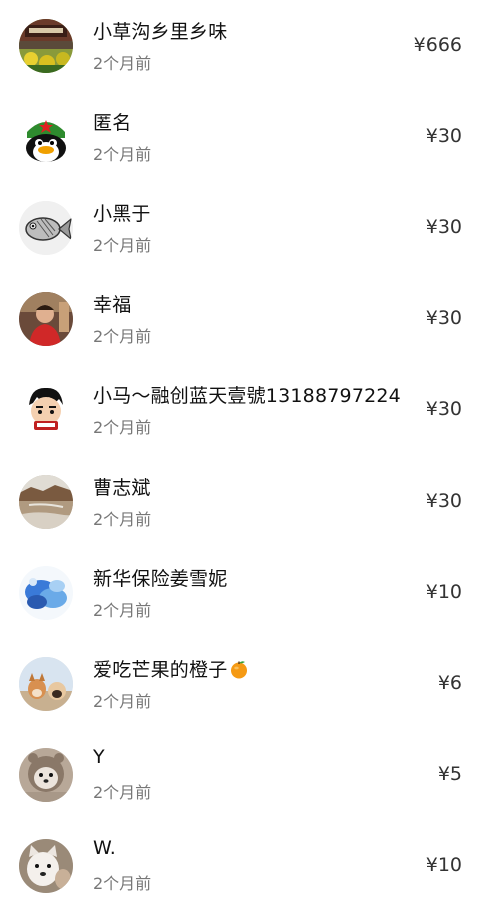  I want to click on hooded-pet-icon, so click(46, 775).